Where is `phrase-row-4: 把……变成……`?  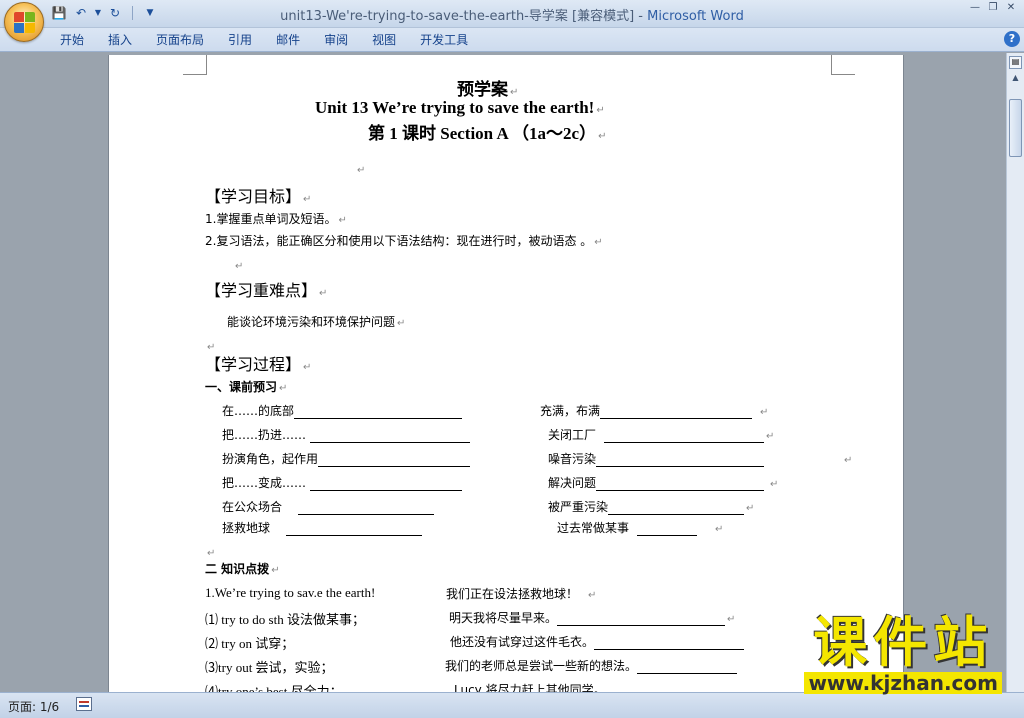
phrase-row-4: 把……变成…… is located at coordinates (342, 482).